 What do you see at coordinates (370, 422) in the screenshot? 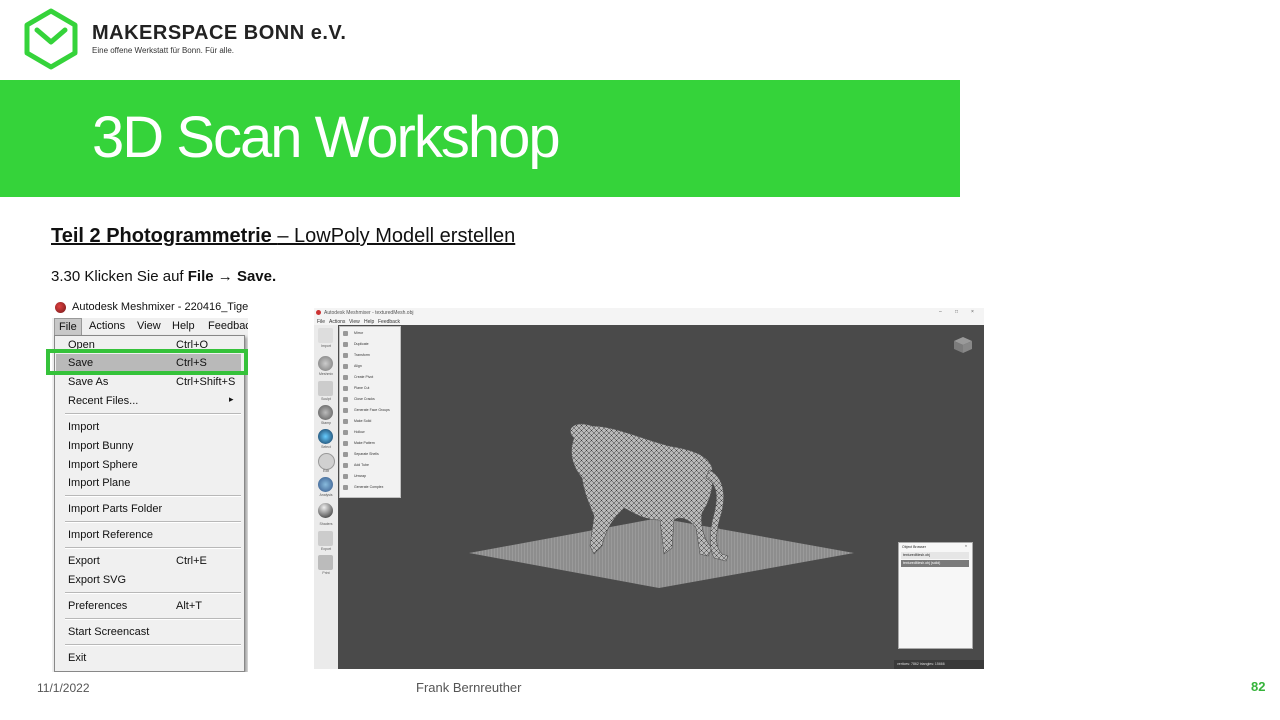
I see `submenu-item: Make Solid` at bounding box center [370, 422].